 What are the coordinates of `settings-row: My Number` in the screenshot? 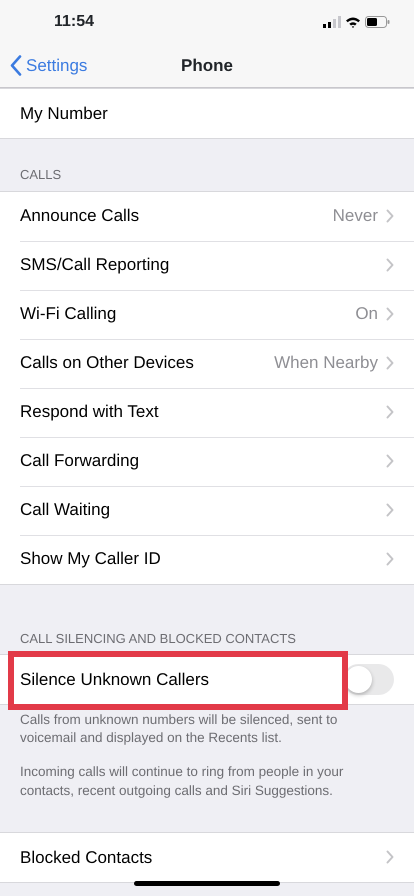 It's located at (207, 113).